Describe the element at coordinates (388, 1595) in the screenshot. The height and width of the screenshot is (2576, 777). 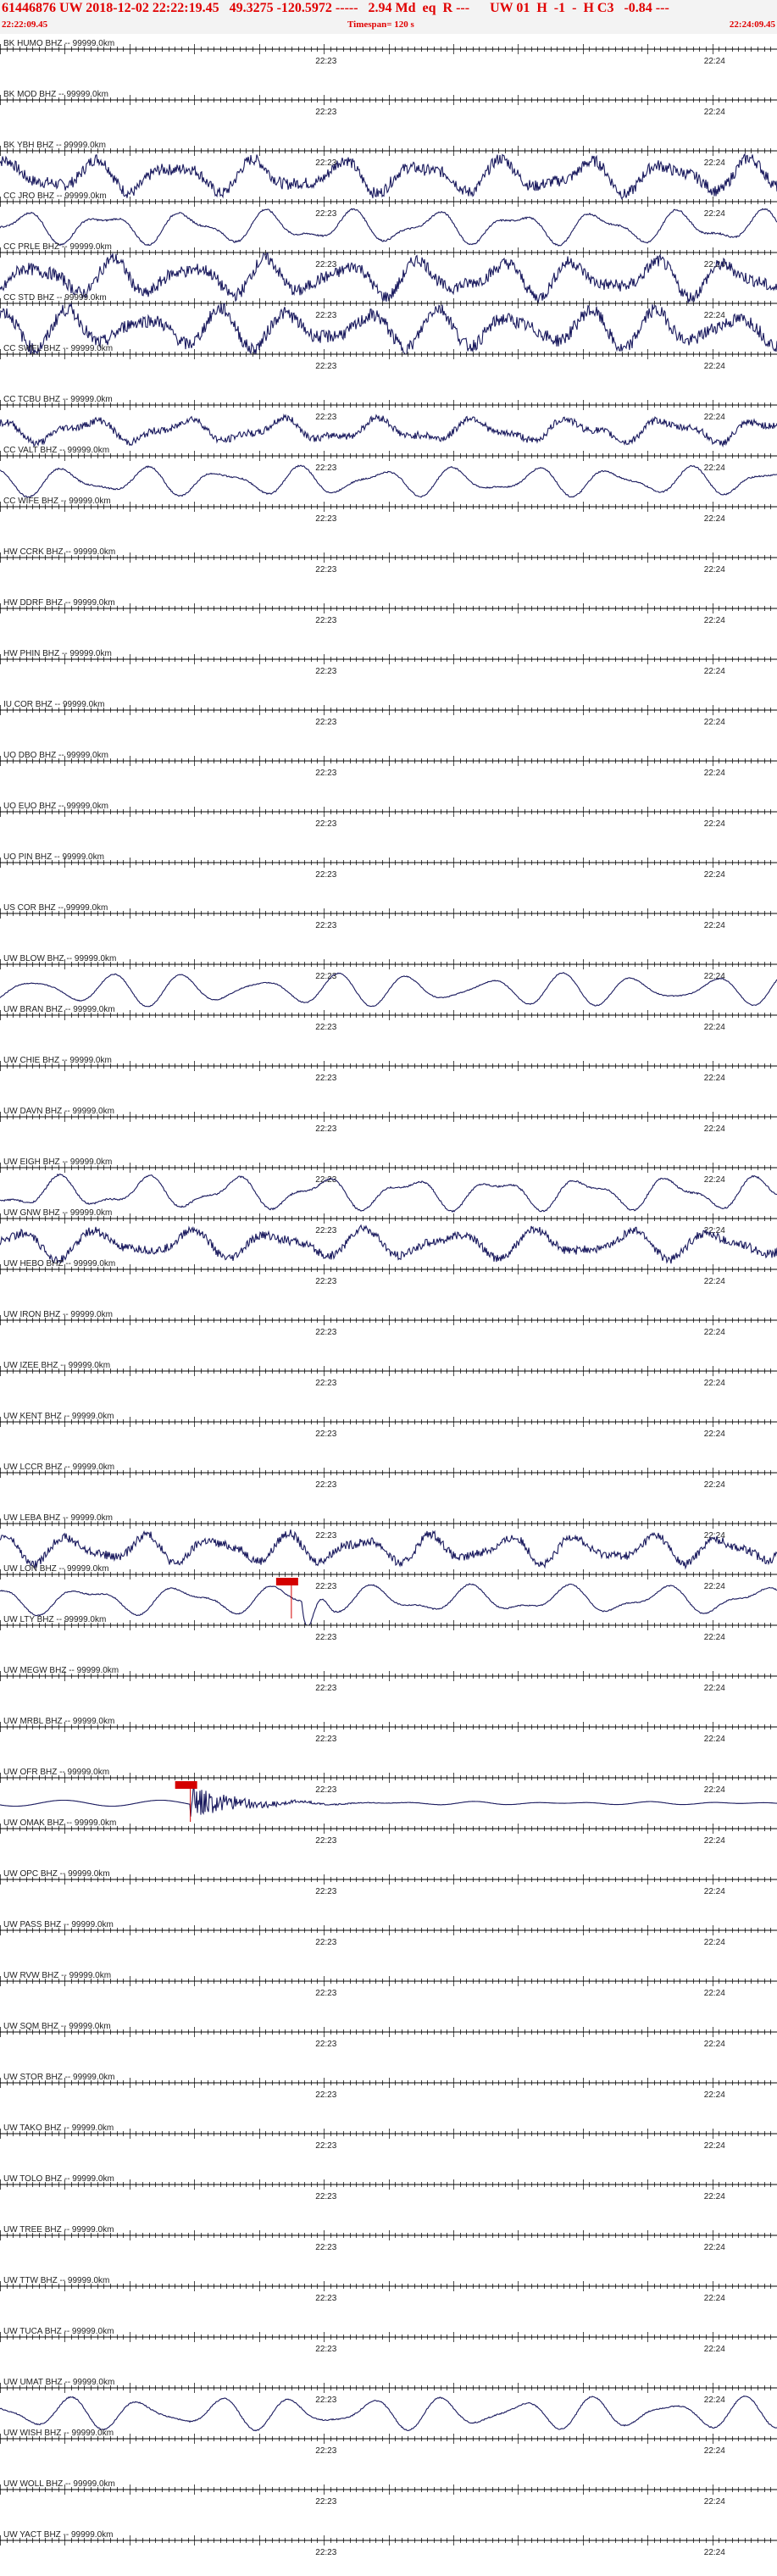
I see `channel-row: 22:23 22:24 UW LON BHZ -- 99999.0km` at that location.